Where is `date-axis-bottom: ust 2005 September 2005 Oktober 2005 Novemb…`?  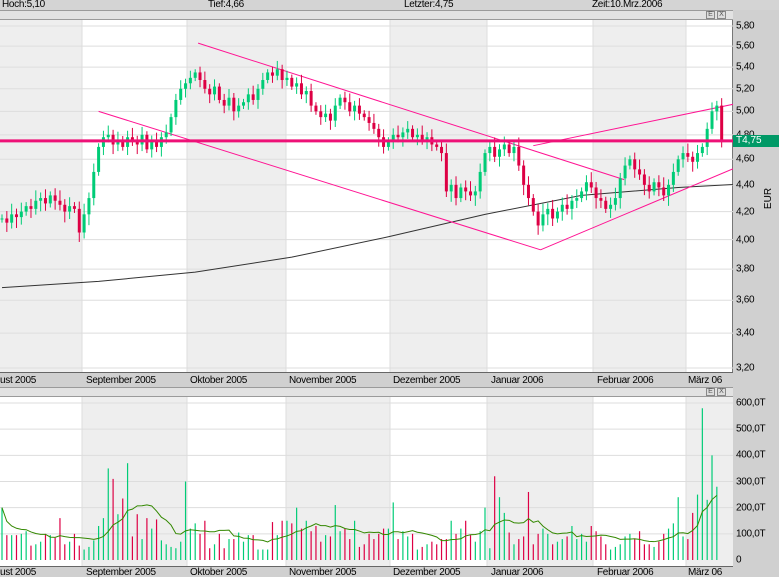
date-axis-bottom: ust 2005 September 2005 Oktober 2005 Novemb… is located at coordinates (366, 571).